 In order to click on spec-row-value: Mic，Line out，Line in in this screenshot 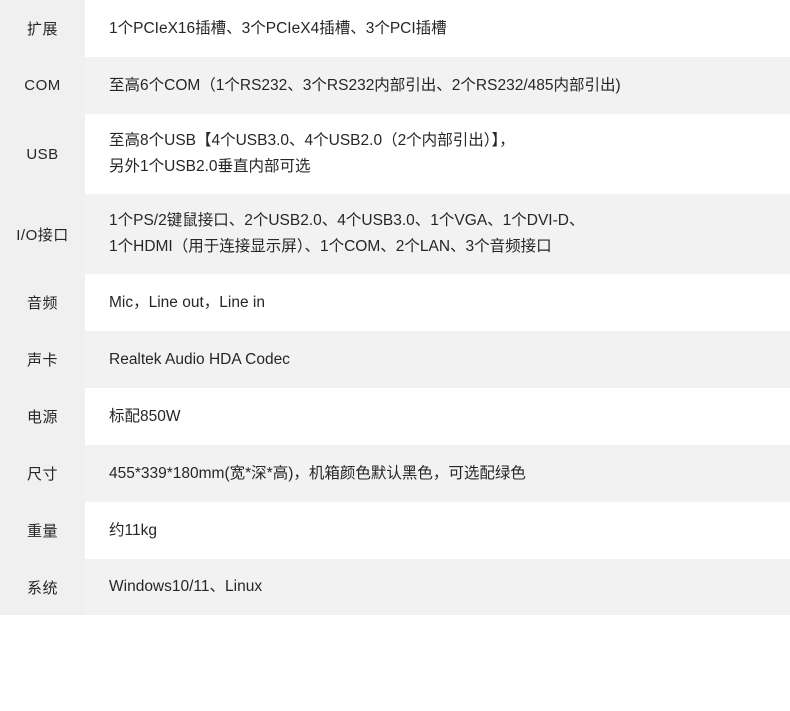, I will do `click(437, 302)`.